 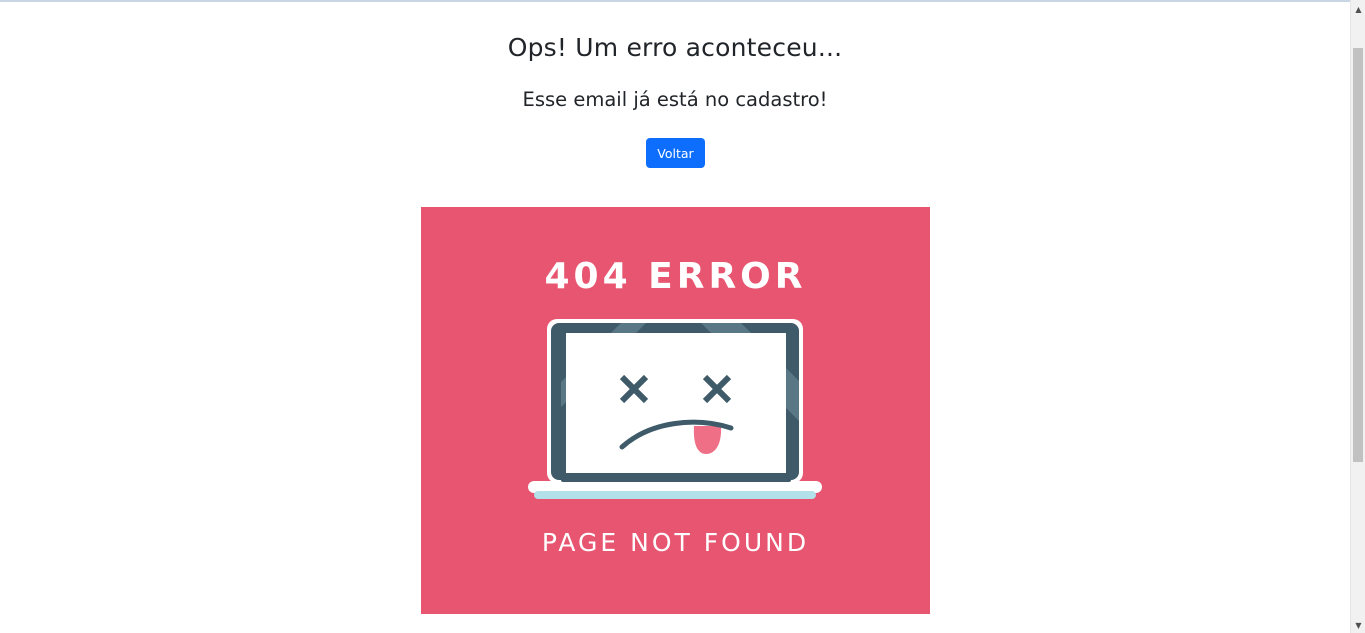 What do you see at coordinates (675, 276) in the screenshot?
I see `error-heading: 404 ERROR` at bounding box center [675, 276].